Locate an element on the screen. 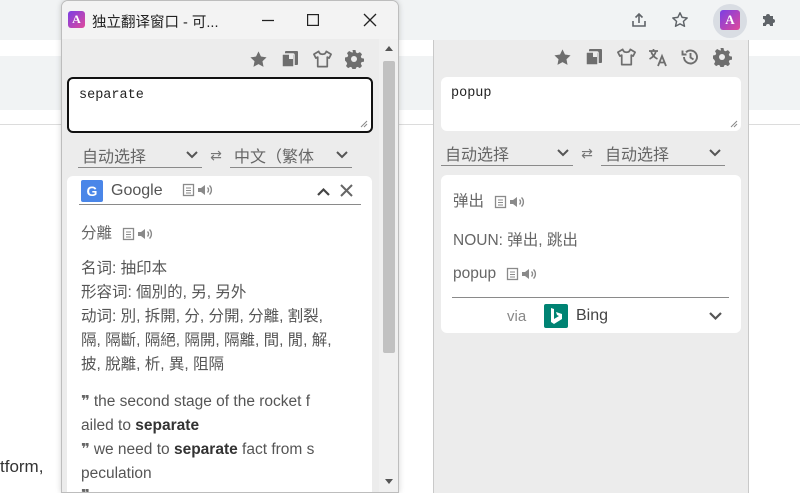 This screenshot has width=800, height=493. scroll-down-arrow-icon is located at coordinates (389, 482).